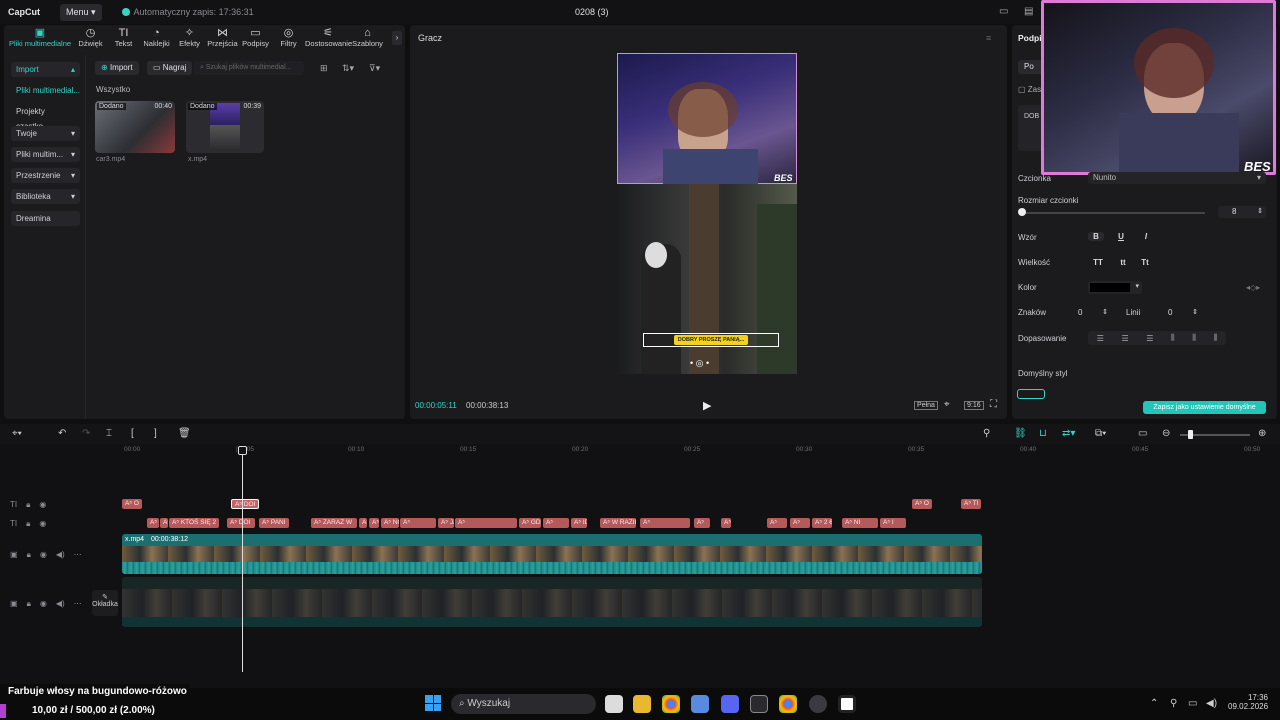 This screenshot has height=720, width=1280. What do you see at coordinates (1215, 338) in the screenshot?
I see `valign-bottom-icon: ⫼` at bounding box center [1215, 338].